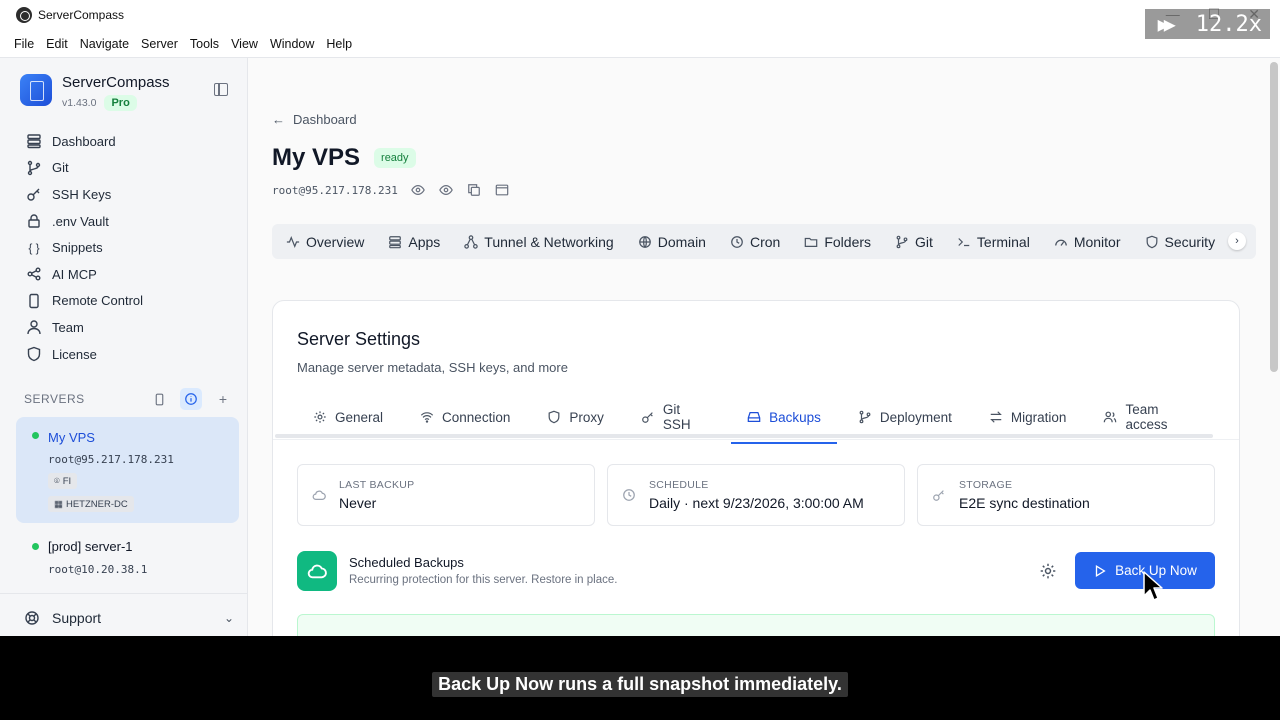 This screenshot has width=1280, height=720. I want to click on server-header: My VPS ready, so click(344, 158).